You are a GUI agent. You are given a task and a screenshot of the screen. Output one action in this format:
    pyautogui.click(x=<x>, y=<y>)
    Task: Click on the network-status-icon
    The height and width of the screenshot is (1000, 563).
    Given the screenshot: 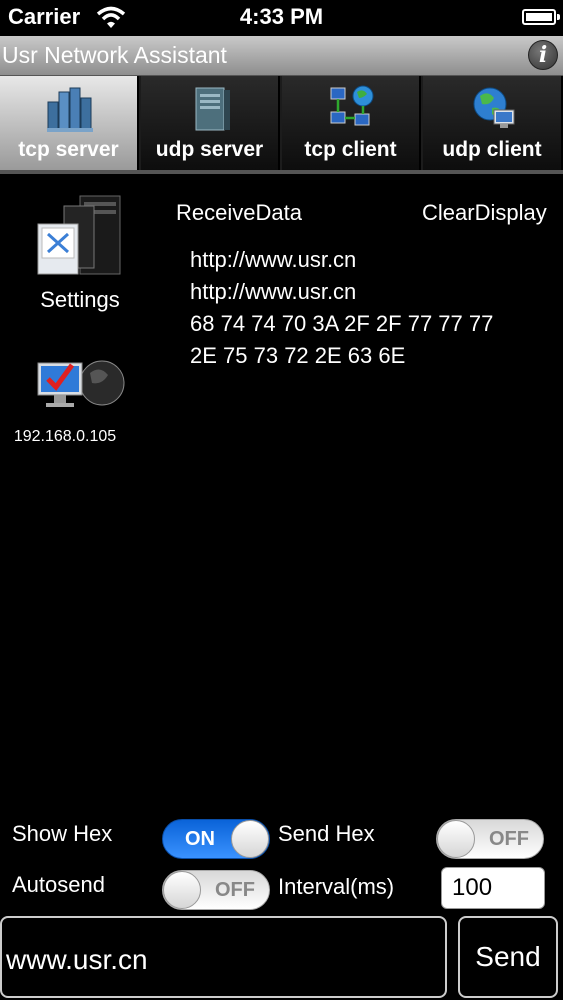 What is the action you would take?
    pyautogui.click(x=81, y=383)
    